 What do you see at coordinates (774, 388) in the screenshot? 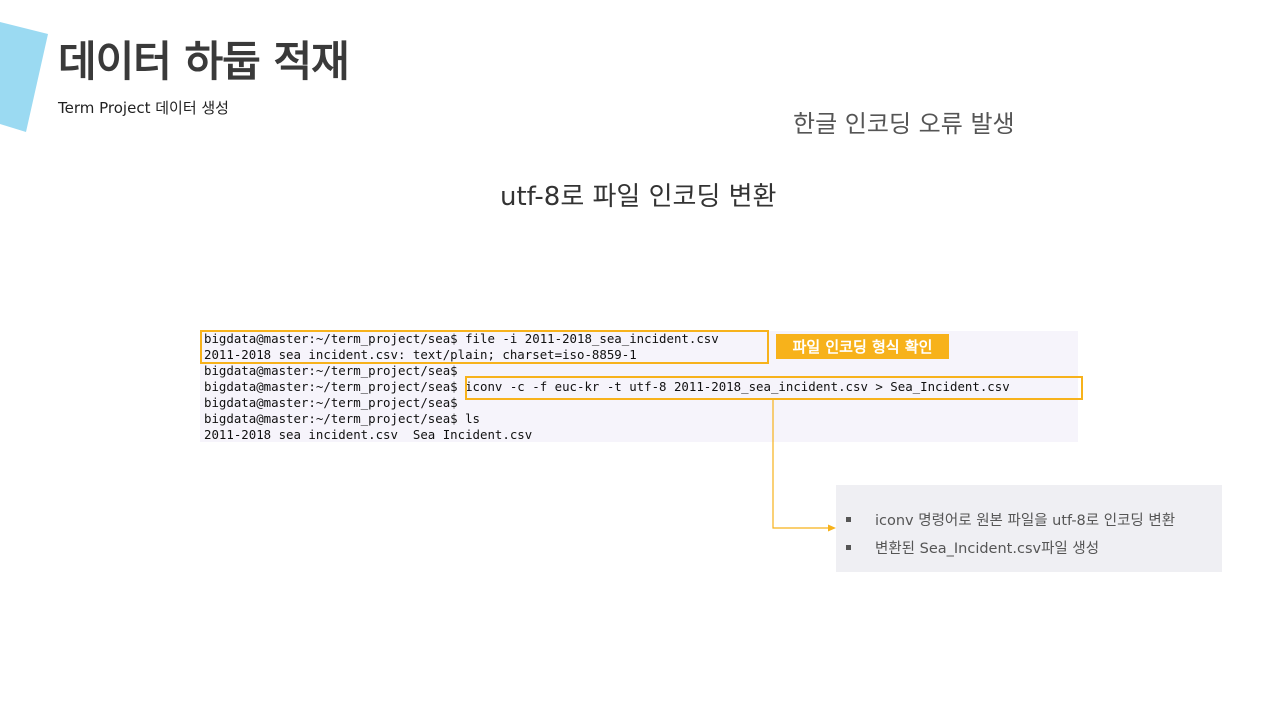
I see `iconv-command-highlight` at bounding box center [774, 388].